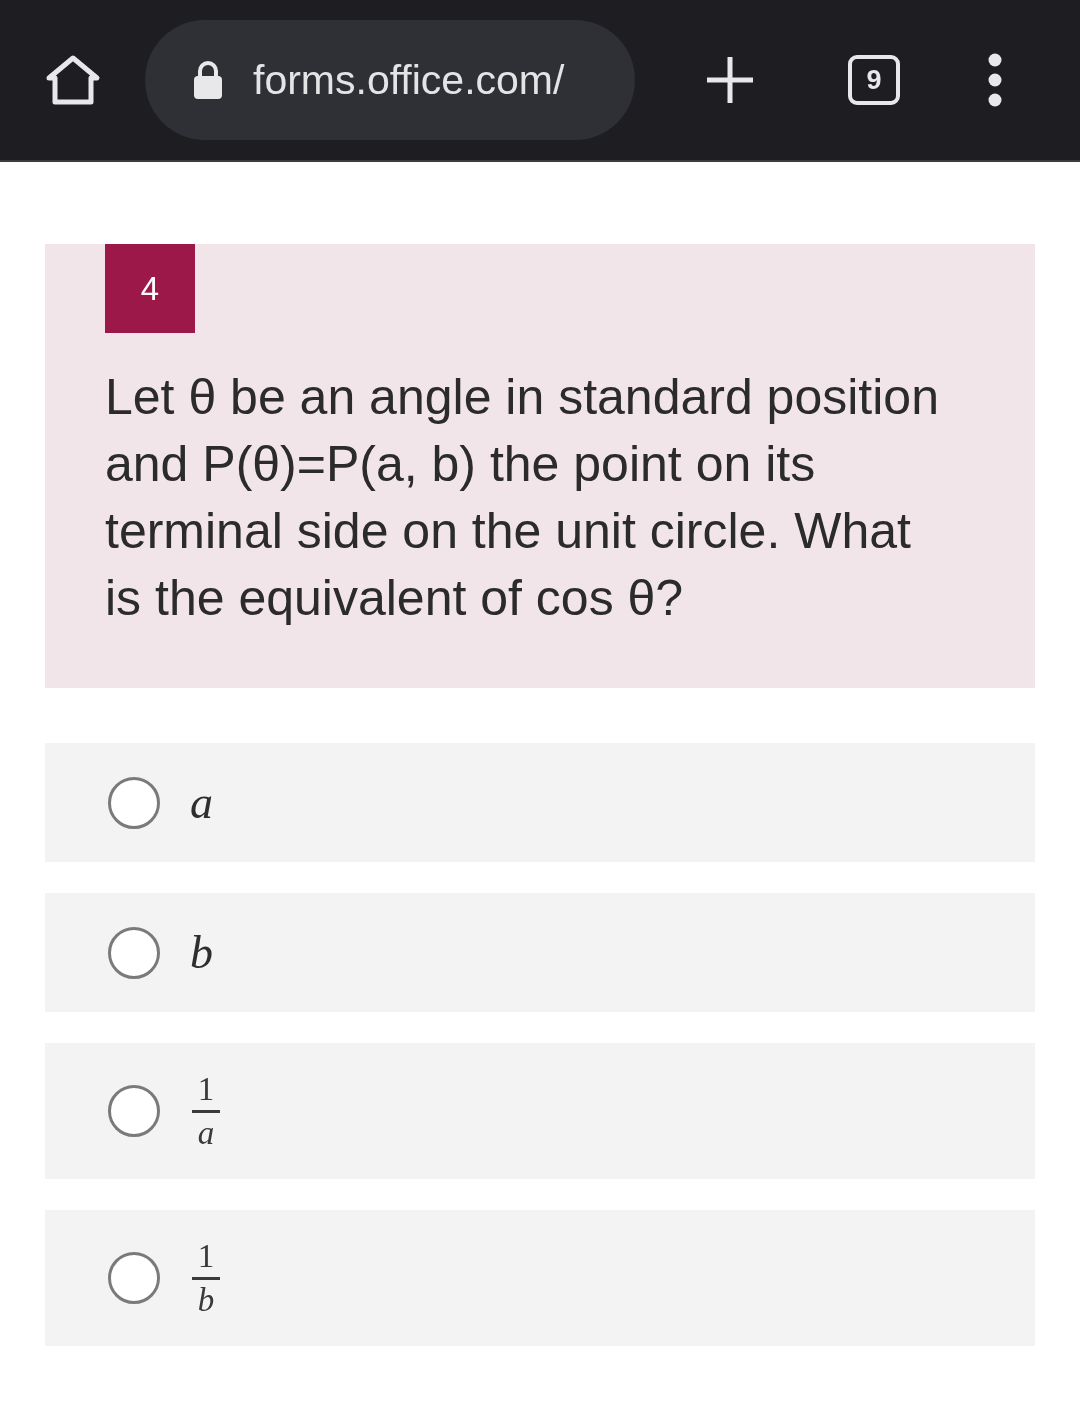 The width and height of the screenshot is (1080, 1422). What do you see at coordinates (522, 498) in the screenshot?
I see `question-text: Let θ be an angle in standard position and P(θ)=P(a, b) the point on its terminal side on the unit circle. What is the equivalent of cos θ?` at bounding box center [522, 498].